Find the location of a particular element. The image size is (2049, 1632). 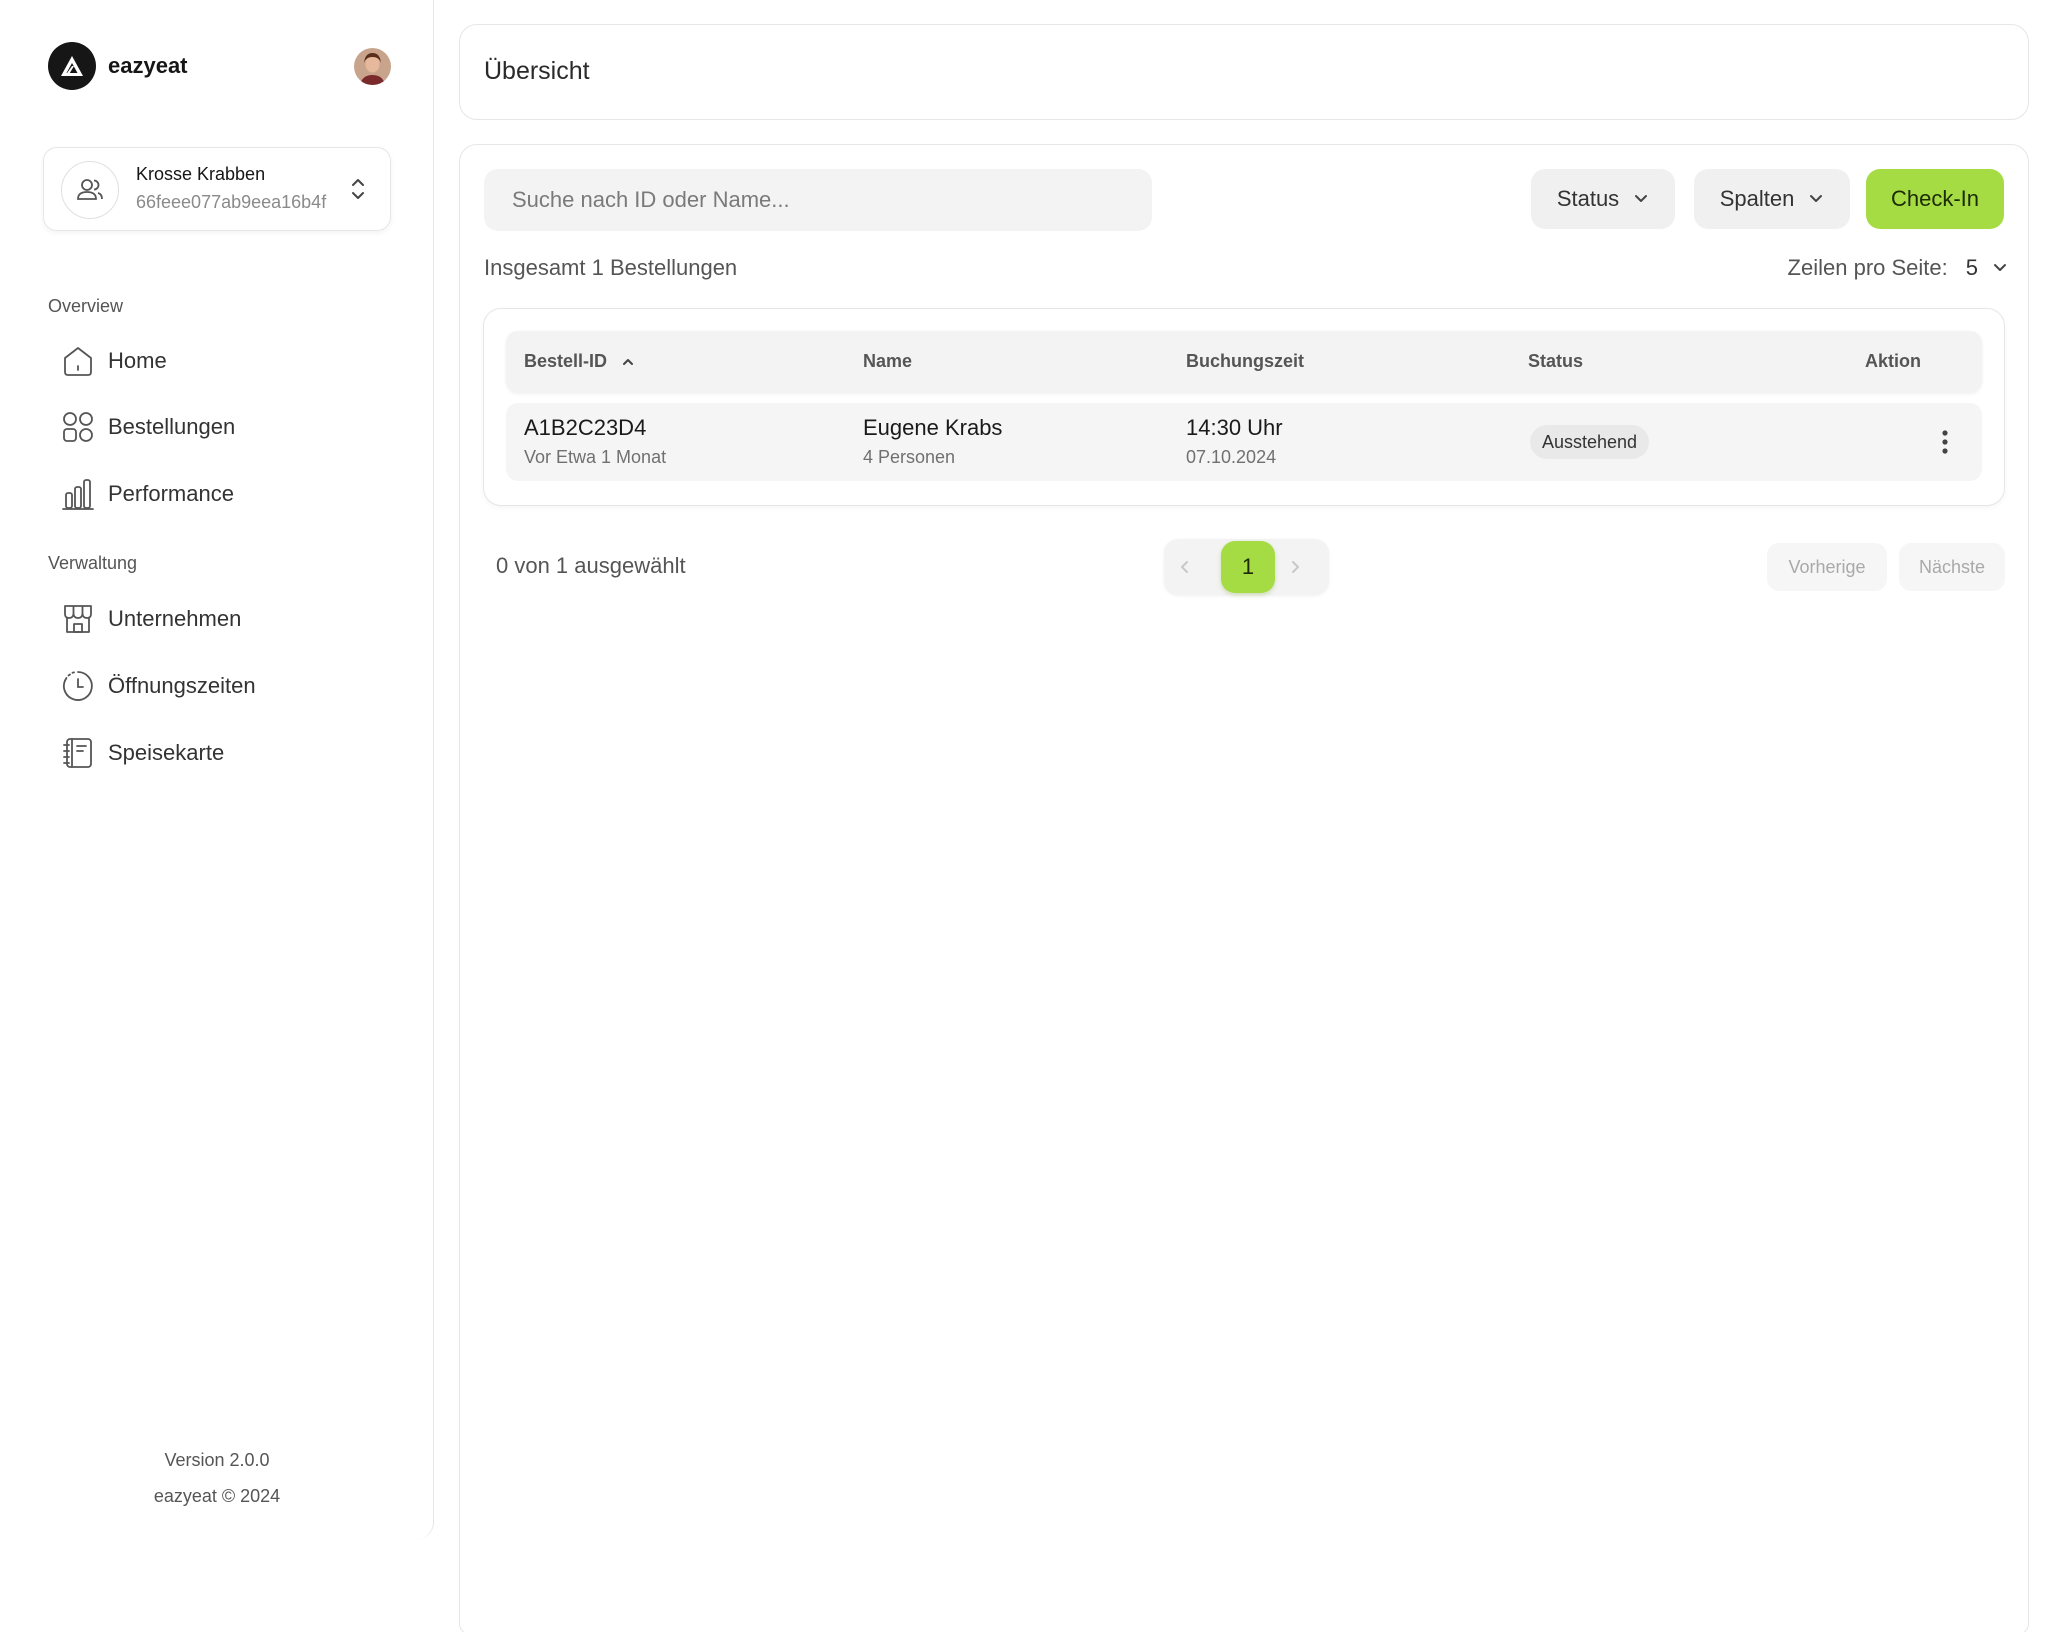

customer-name: Eugene Krabs is located at coordinates (933, 427).